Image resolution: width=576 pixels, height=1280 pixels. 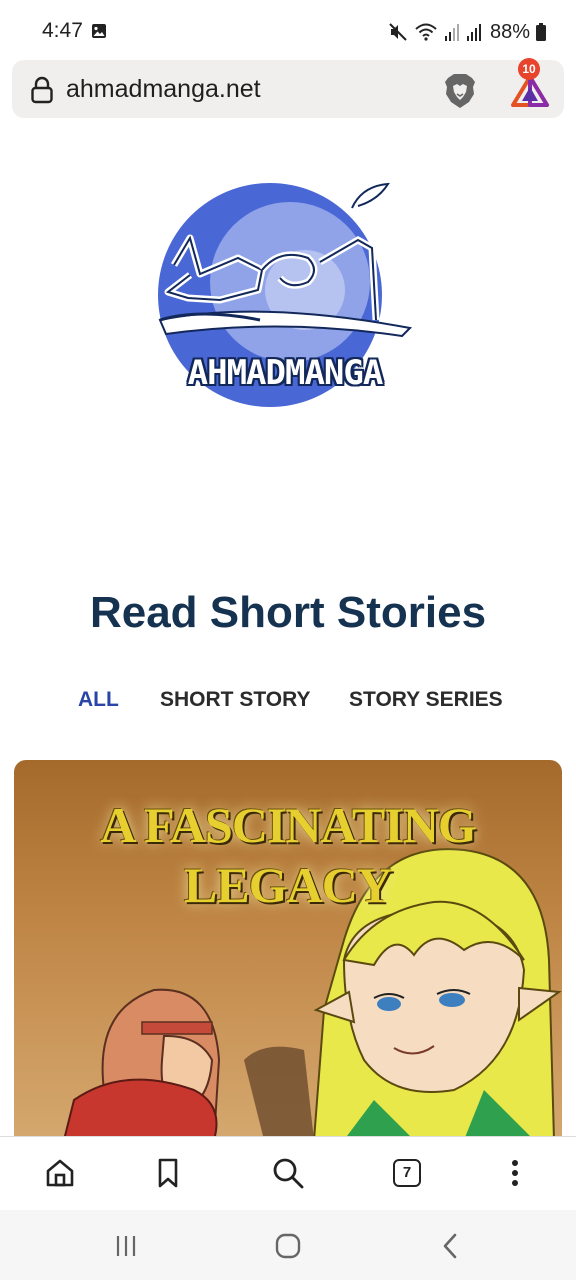 I want to click on tabs-button: 7, so click(x=407, y=1173).